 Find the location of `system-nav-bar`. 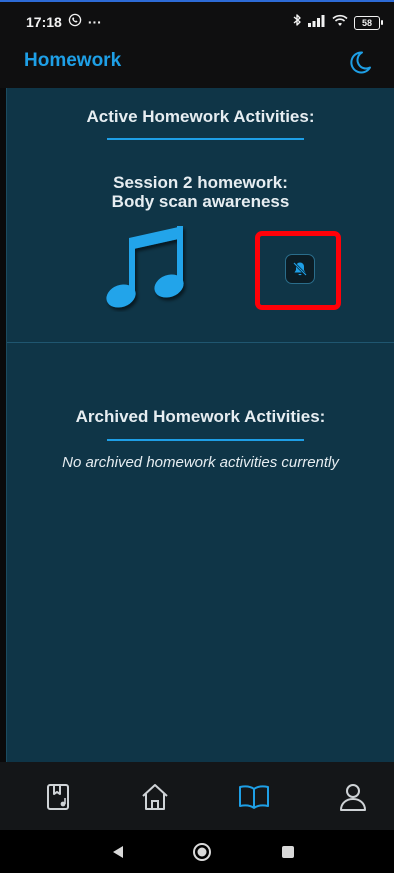

system-nav-bar is located at coordinates (197, 851).